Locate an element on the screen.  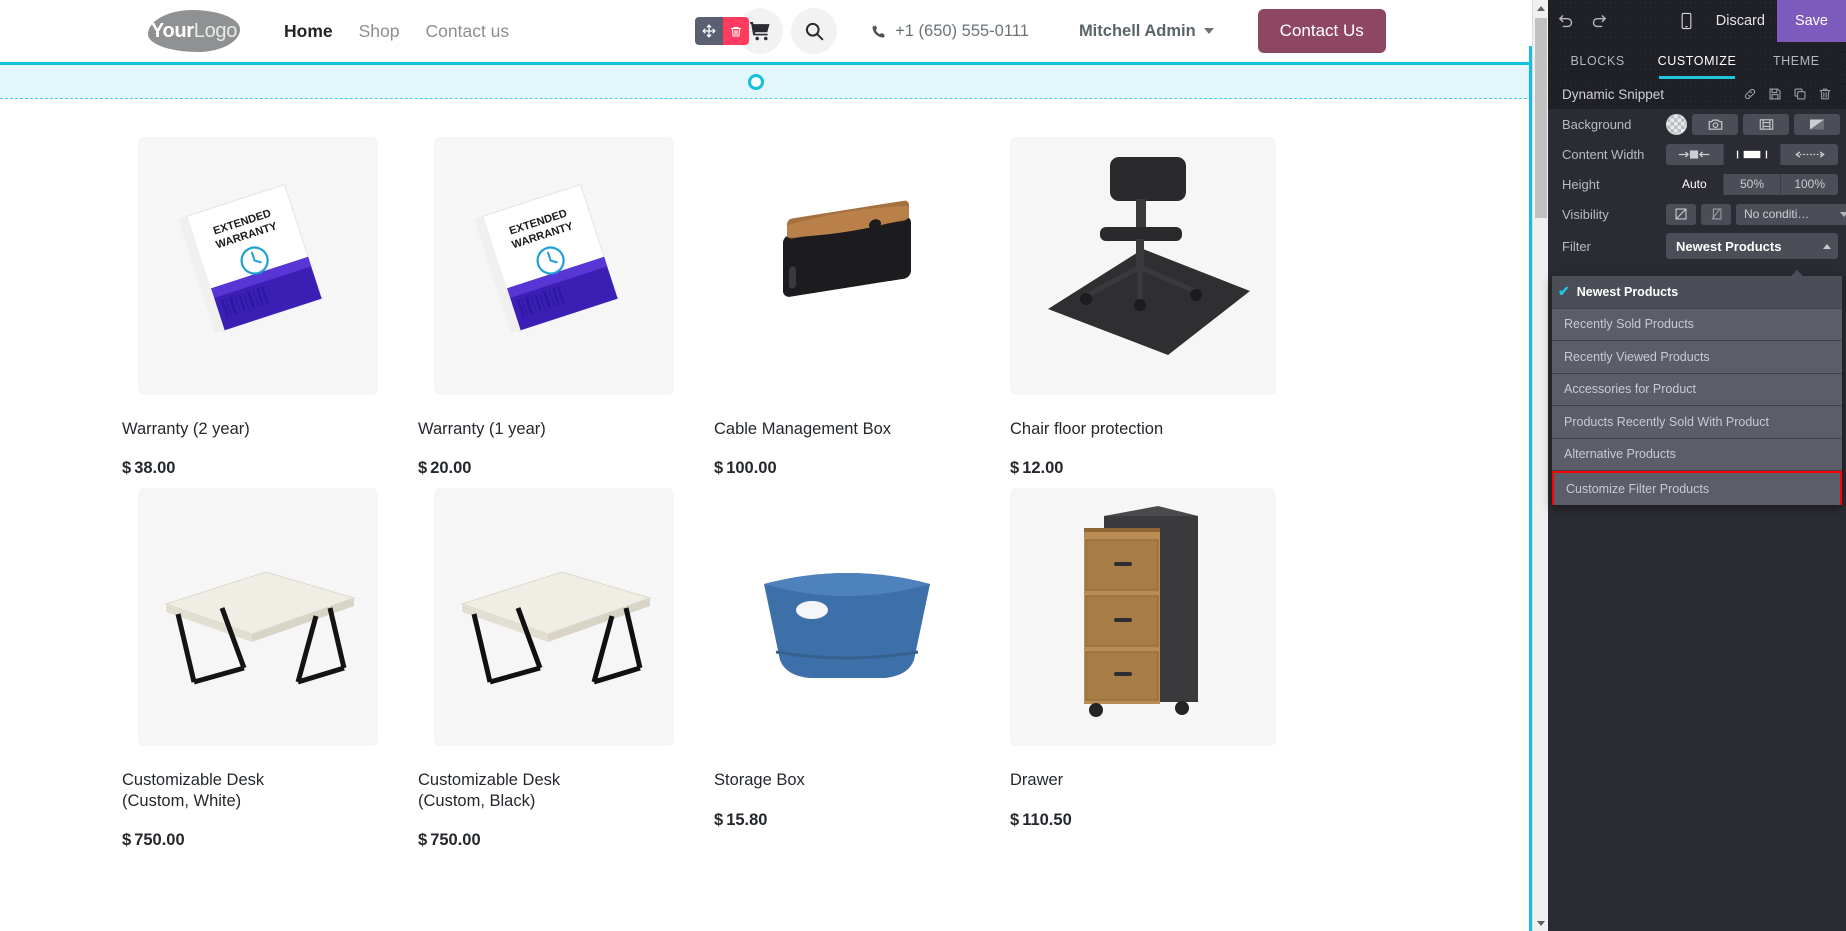
snippet-drop-zone is located at coordinates (766, 80).